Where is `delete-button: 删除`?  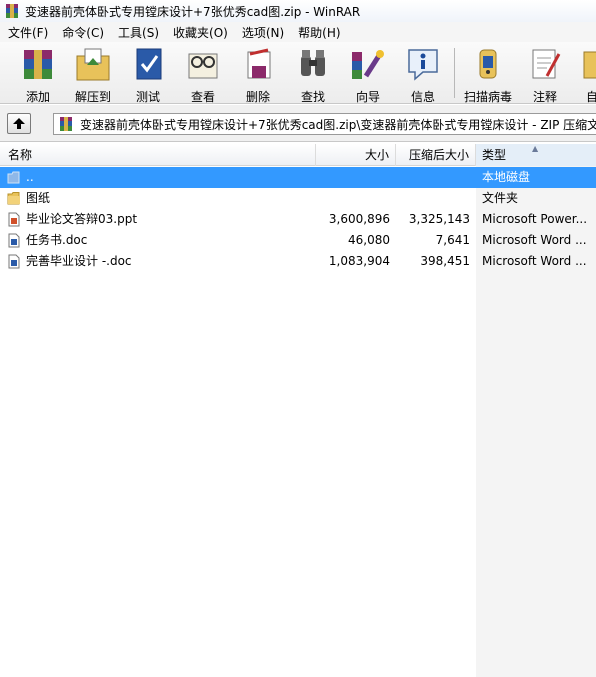 delete-button: 删除 is located at coordinates (258, 74).